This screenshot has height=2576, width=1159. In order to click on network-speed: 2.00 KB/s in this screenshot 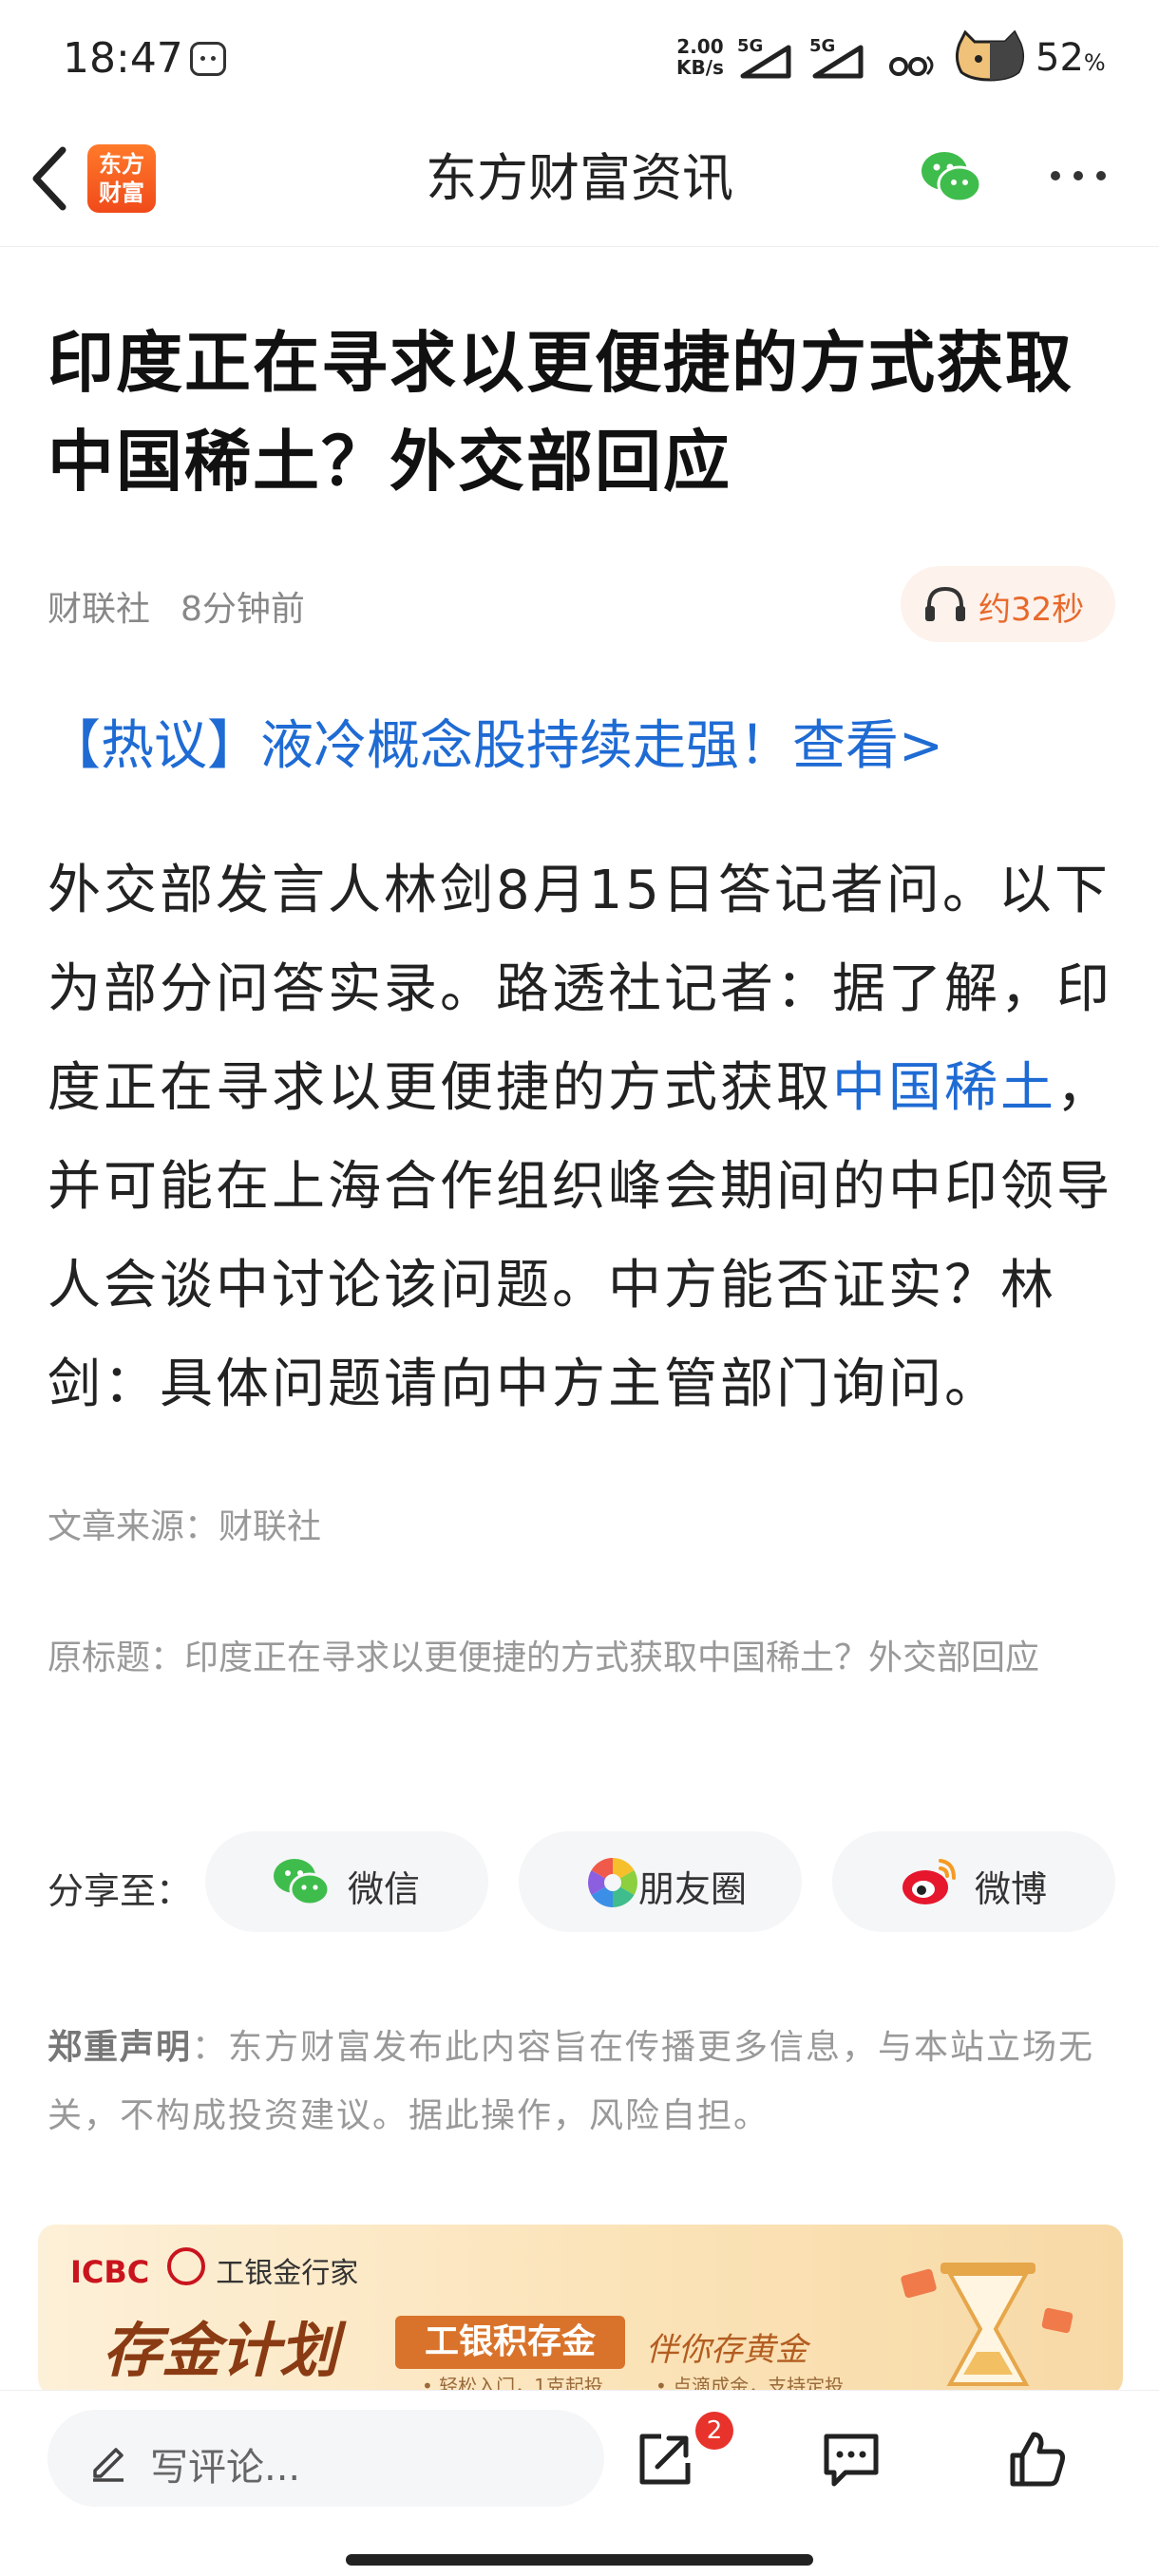, I will do `click(700, 57)`.